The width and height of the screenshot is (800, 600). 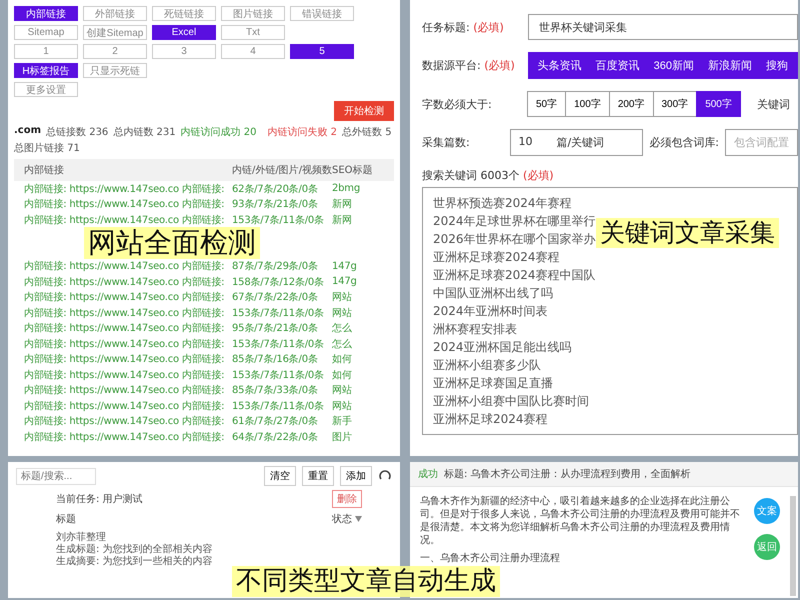 What do you see at coordinates (184, 32) in the screenshot?
I see `option-button: Excel` at bounding box center [184, 32].